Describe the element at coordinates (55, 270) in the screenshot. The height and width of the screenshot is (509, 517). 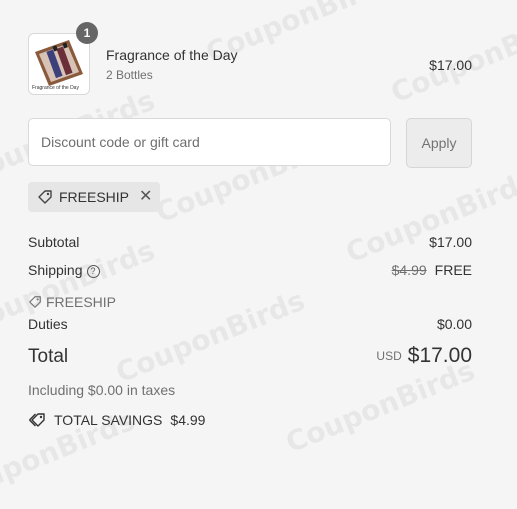
I see `shipping-label: Shipping` at that location.